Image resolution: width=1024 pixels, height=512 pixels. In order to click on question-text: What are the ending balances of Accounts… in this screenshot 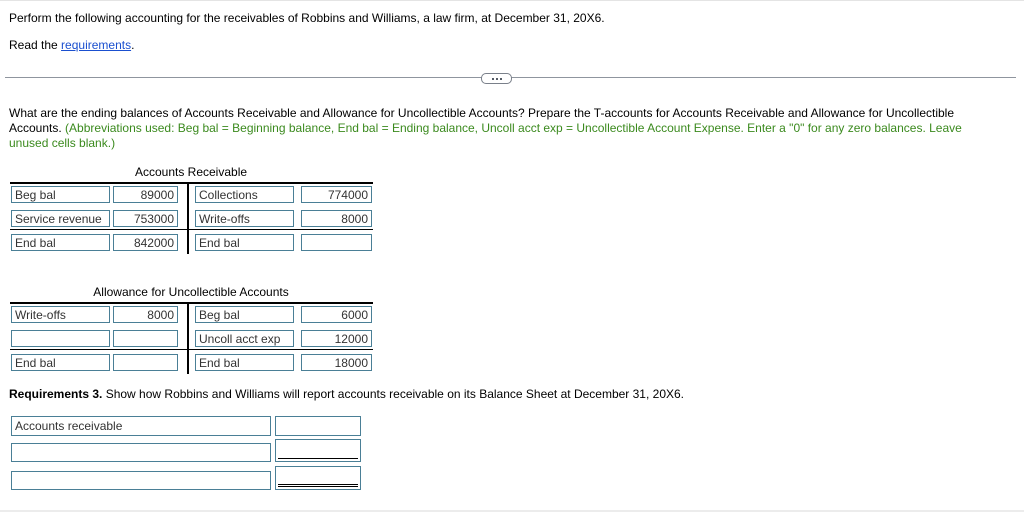, I will do `click(504, 128)`.